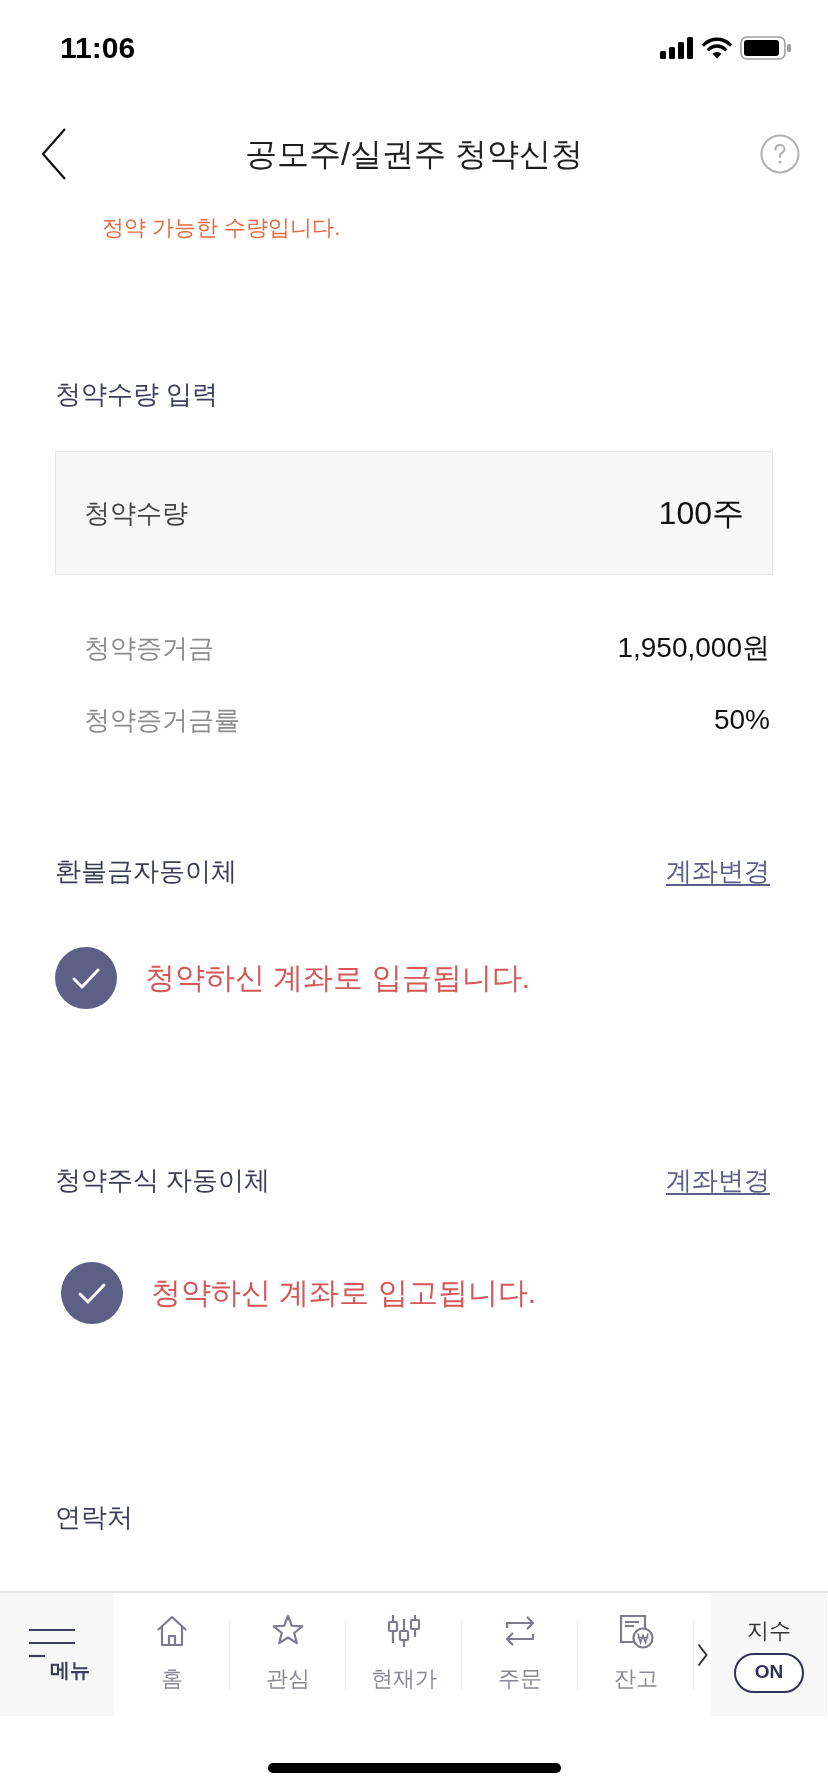 Image resolution: width=828 pixels, height=1792 pixels. I want to click on option-text: 청약하신 계좌로 입금됩니다., so click(337, 978).